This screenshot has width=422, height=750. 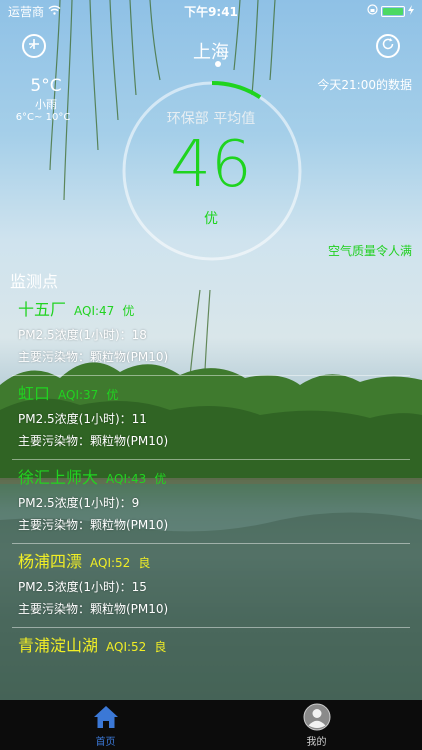 I want to click on gauge-progress-arc, so click(x=236, y=90).